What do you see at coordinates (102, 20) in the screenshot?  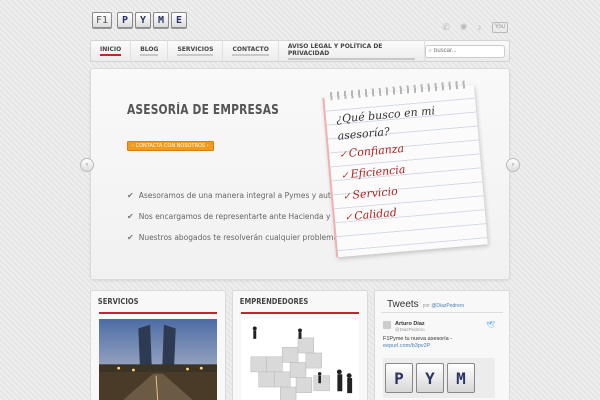 I see `logo-key-prefix: F1` at bounding box center [102, 20].